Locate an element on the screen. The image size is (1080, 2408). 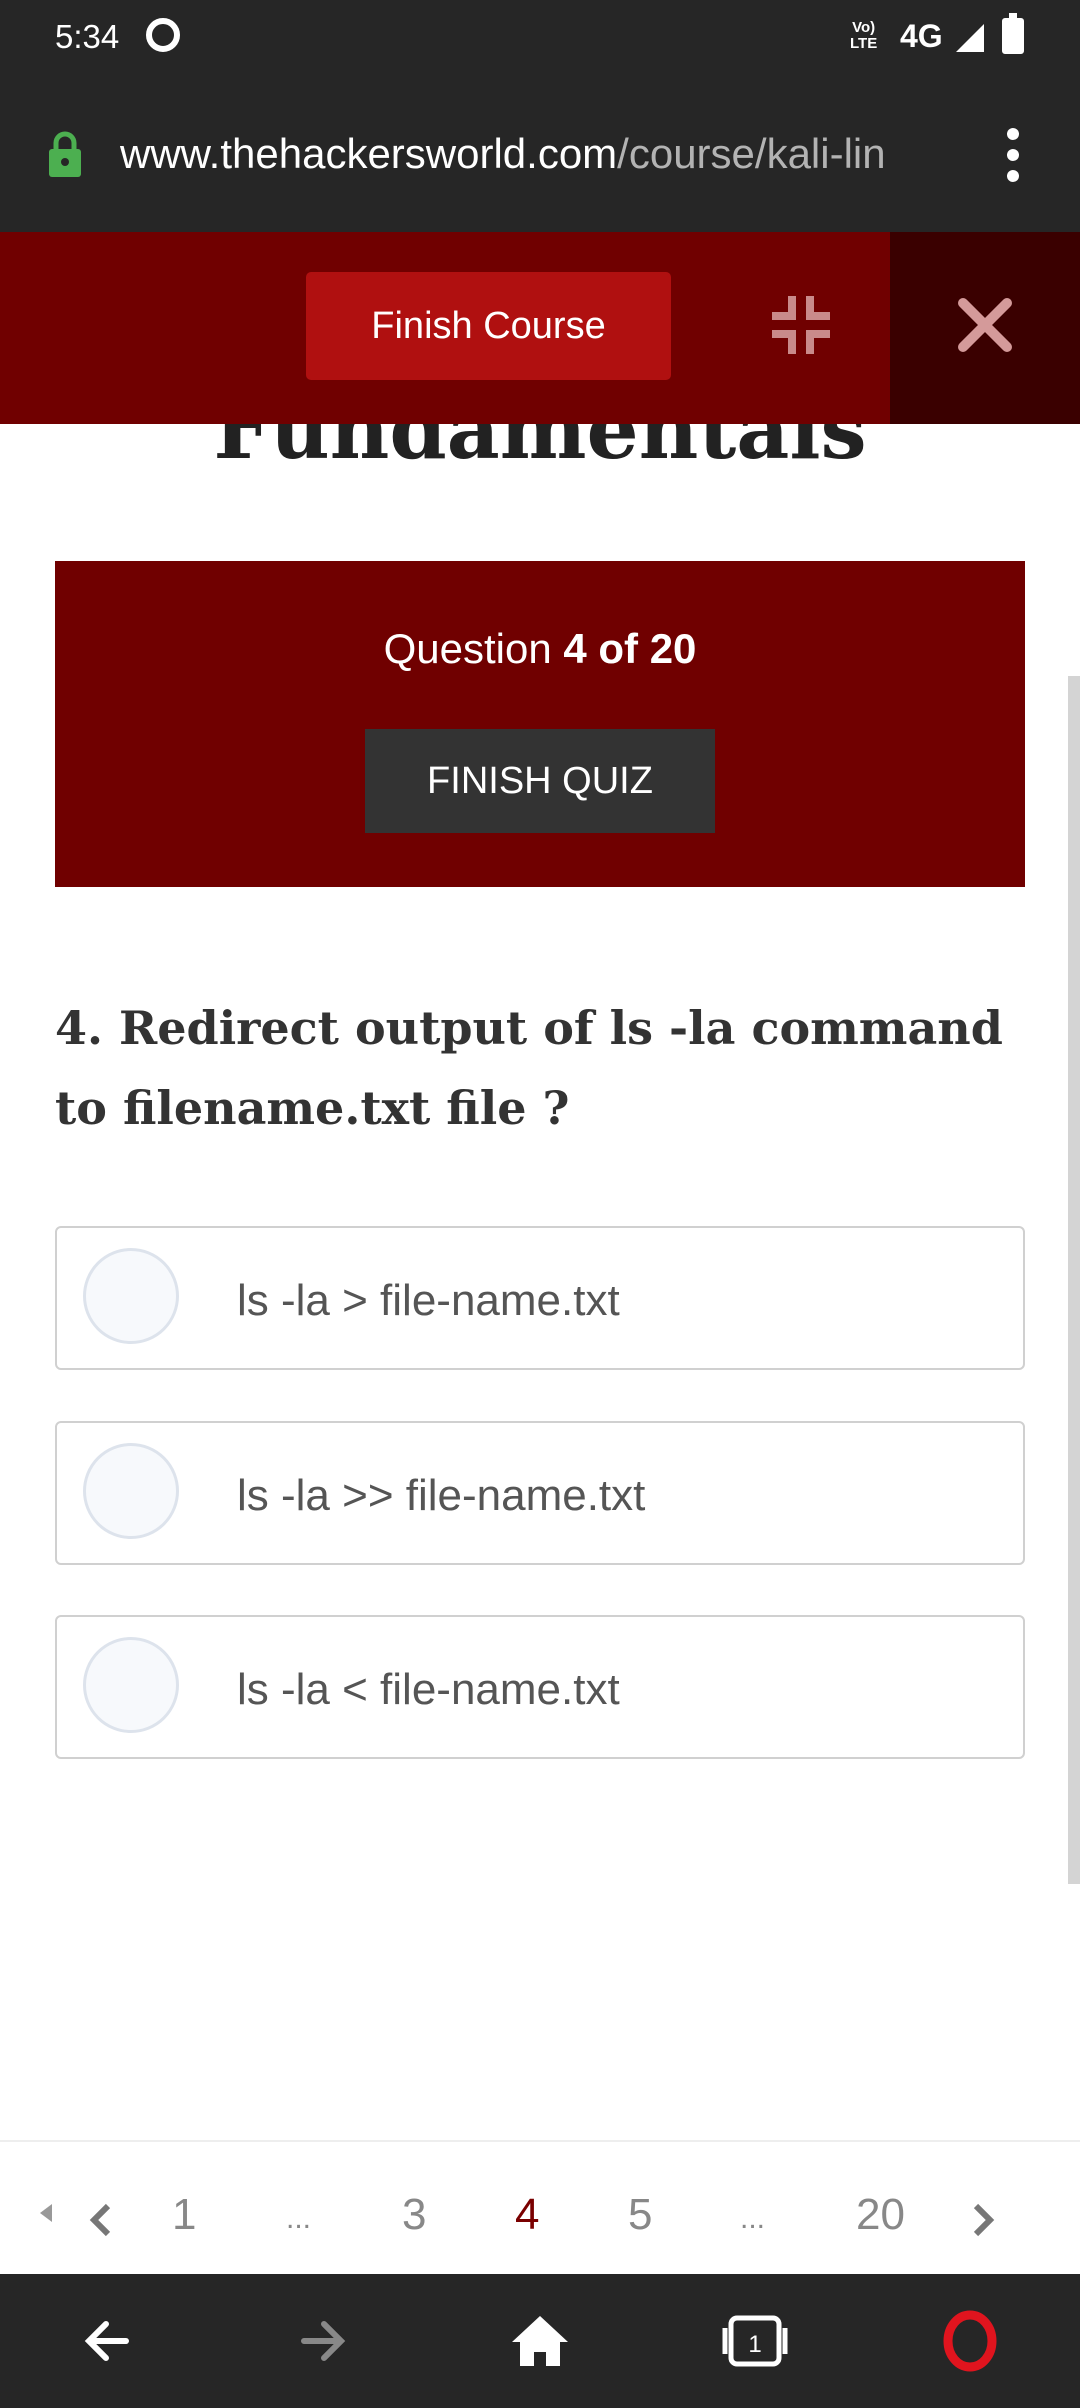
tabs-icon: 1 is located at coordinates (755, 2341).